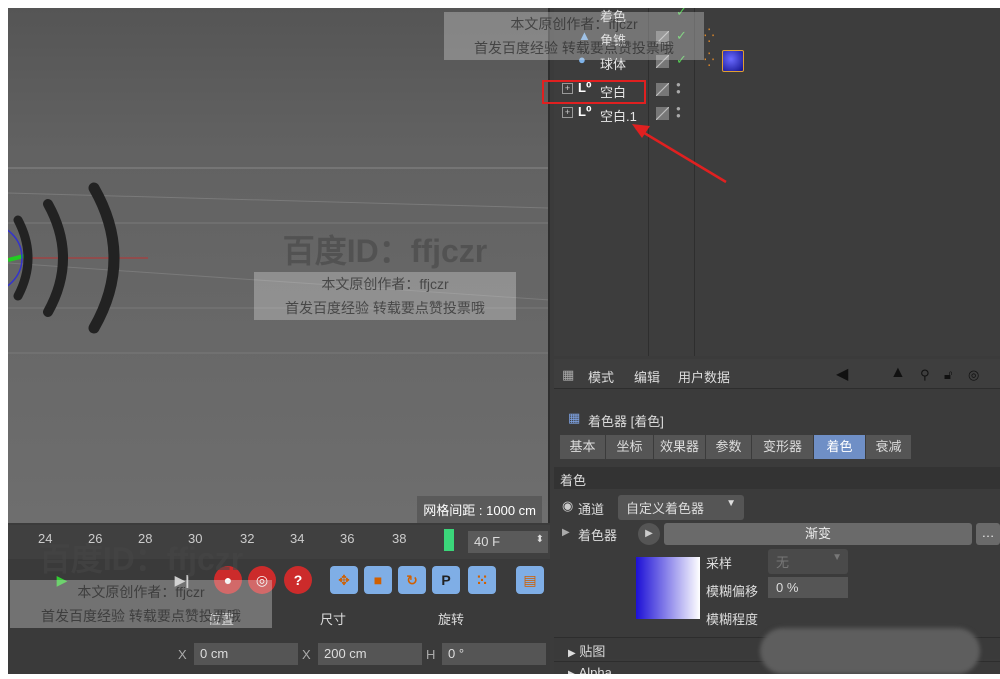  What do you see at coordinates (279, 579) in the screenshot?
I see `transport-toolbar: ▶ ▶| ● ◎ ? ✥ ■ ↻ P ⁙ ▤` at bounding box center [279, 579].